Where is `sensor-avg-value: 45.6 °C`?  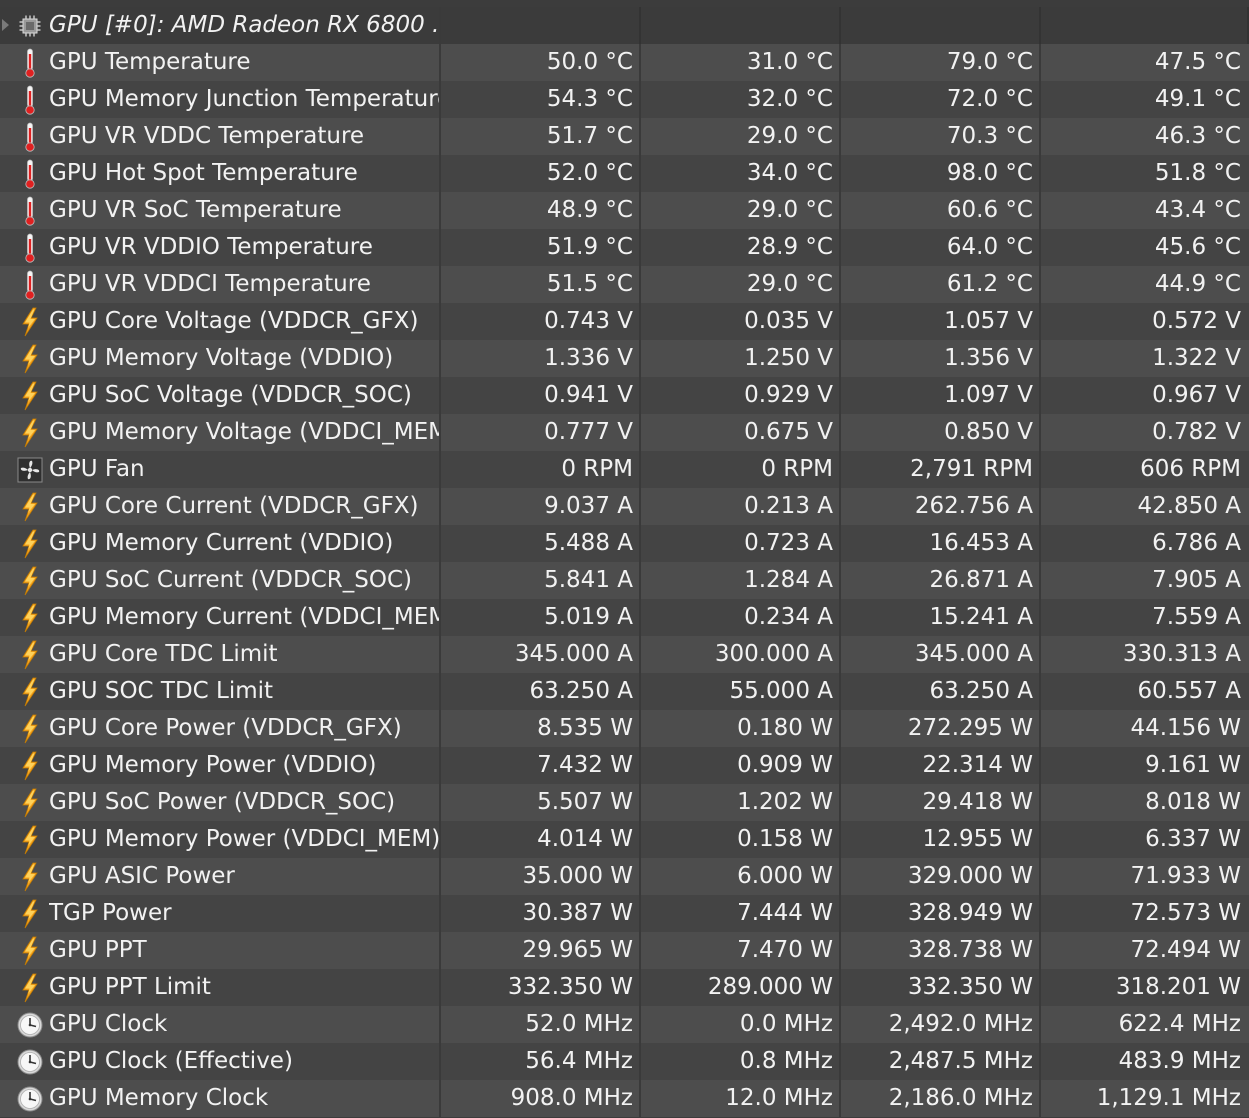 sensor-avg-value: 45.6 °C is located at coordinates (1197, 247).